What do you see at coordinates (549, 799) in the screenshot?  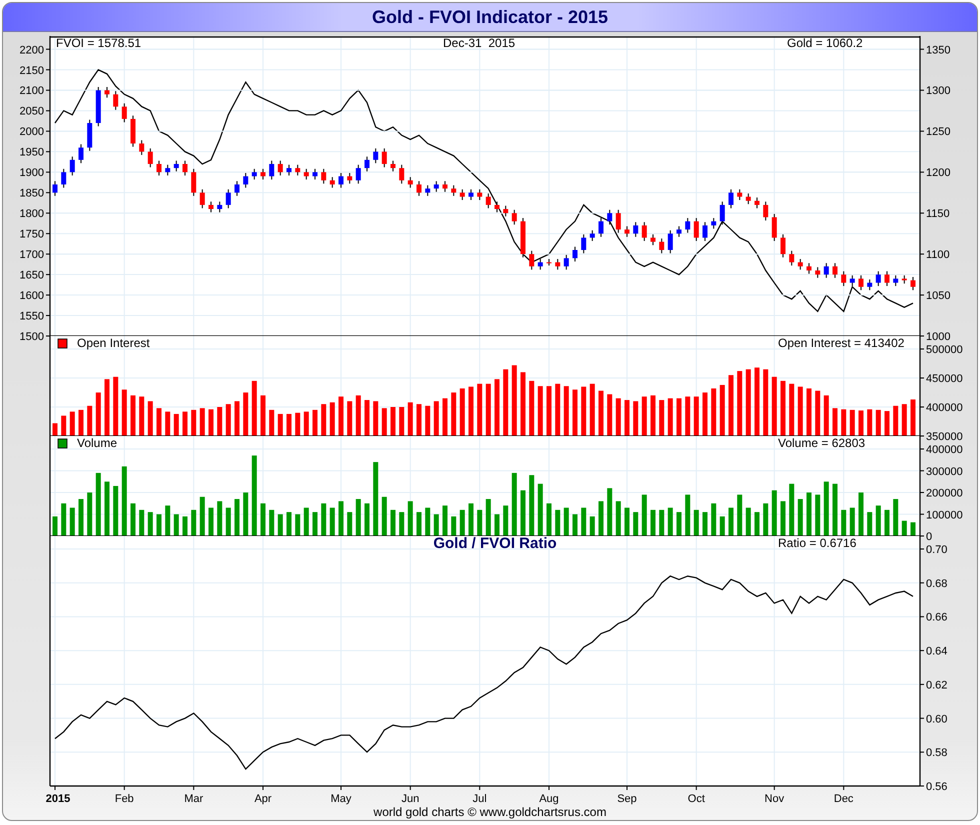 I see `axis-label: Aug` at bounding box center [549, 799].